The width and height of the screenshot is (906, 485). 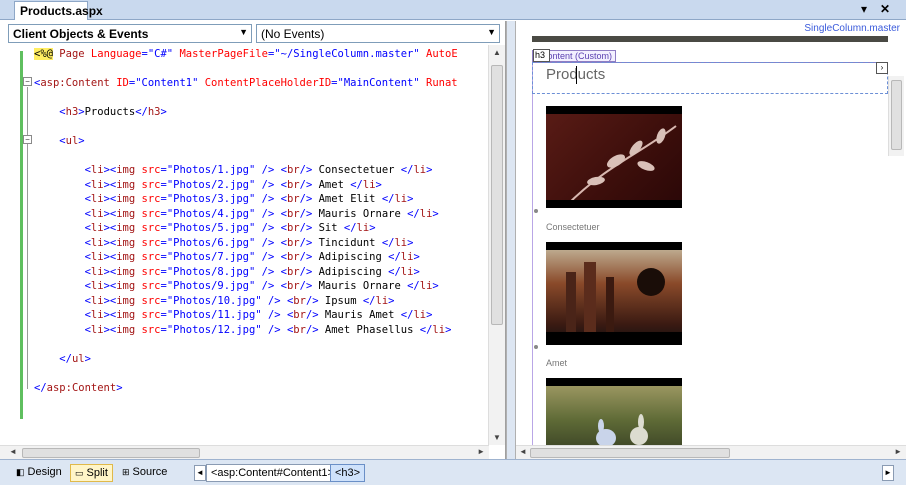 I want to click on code-line: </ul>, so click(x=260, y=359).